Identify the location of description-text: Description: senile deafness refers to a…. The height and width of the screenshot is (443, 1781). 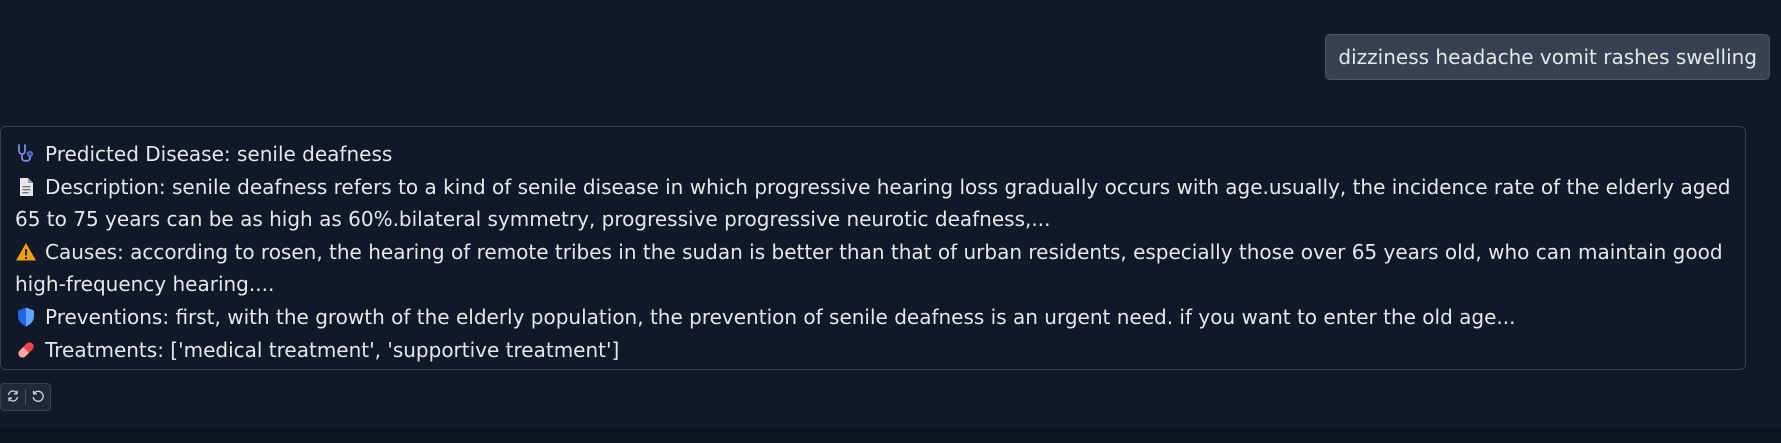
(873, 203).